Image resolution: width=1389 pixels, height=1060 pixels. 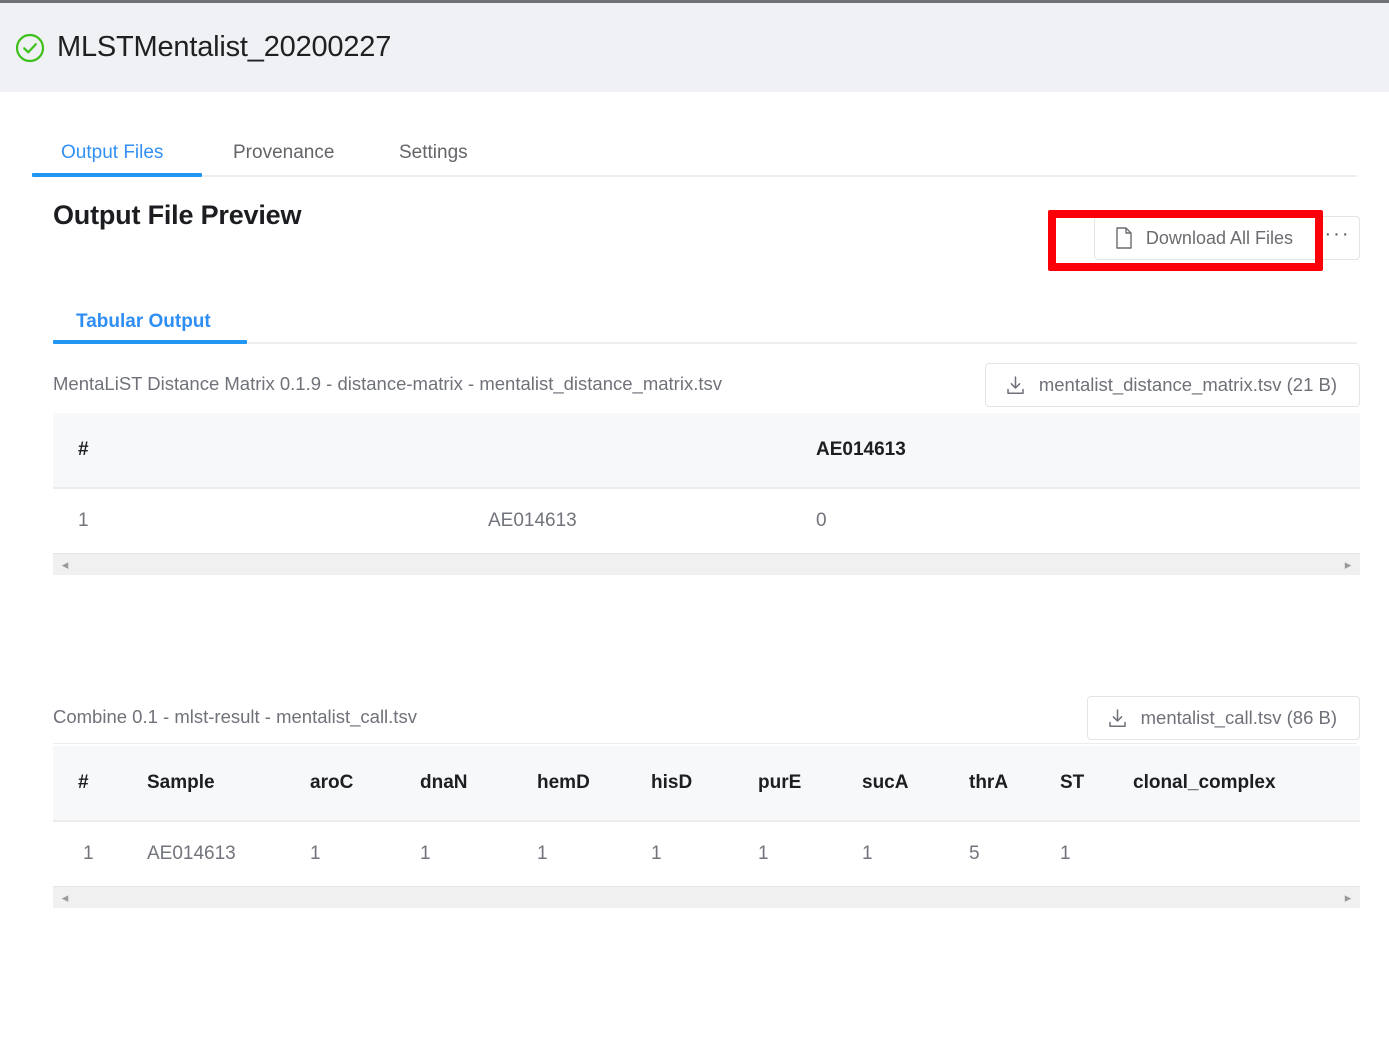 I want to click on column-header-dnan: dnaN, so click(x=478, y=784).